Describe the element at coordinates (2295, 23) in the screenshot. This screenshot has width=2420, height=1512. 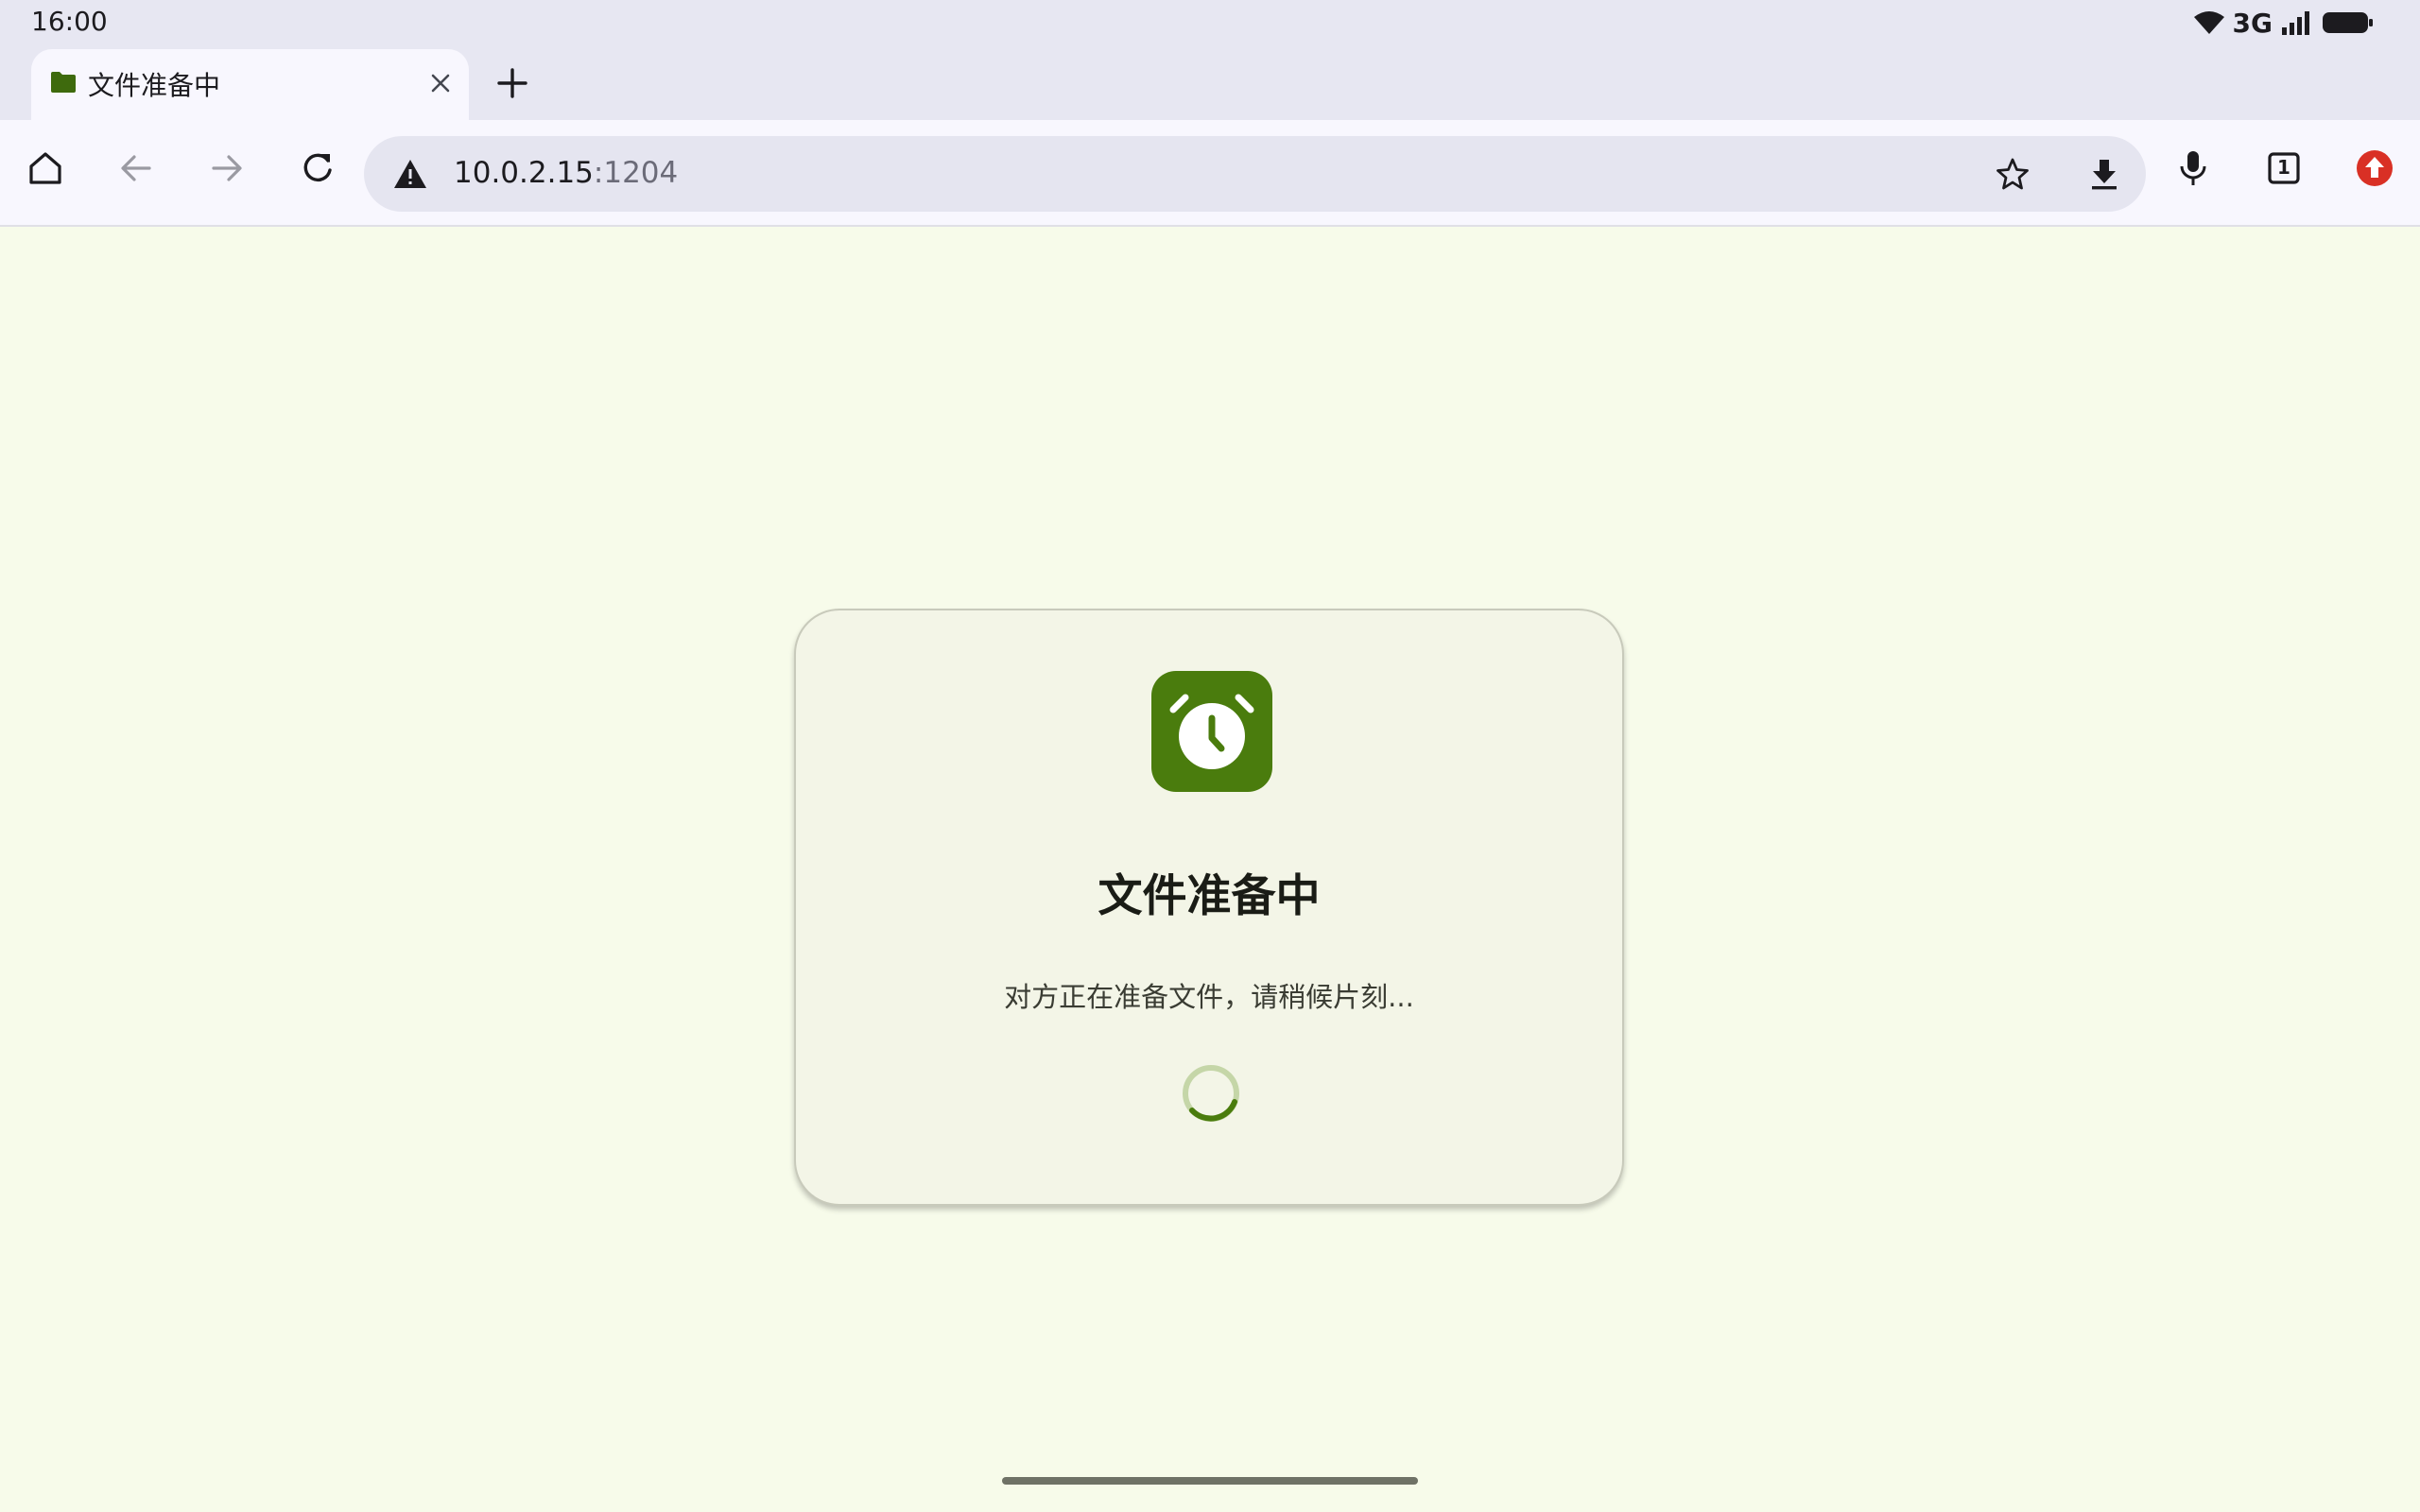
I see `signal-icon` at that location.